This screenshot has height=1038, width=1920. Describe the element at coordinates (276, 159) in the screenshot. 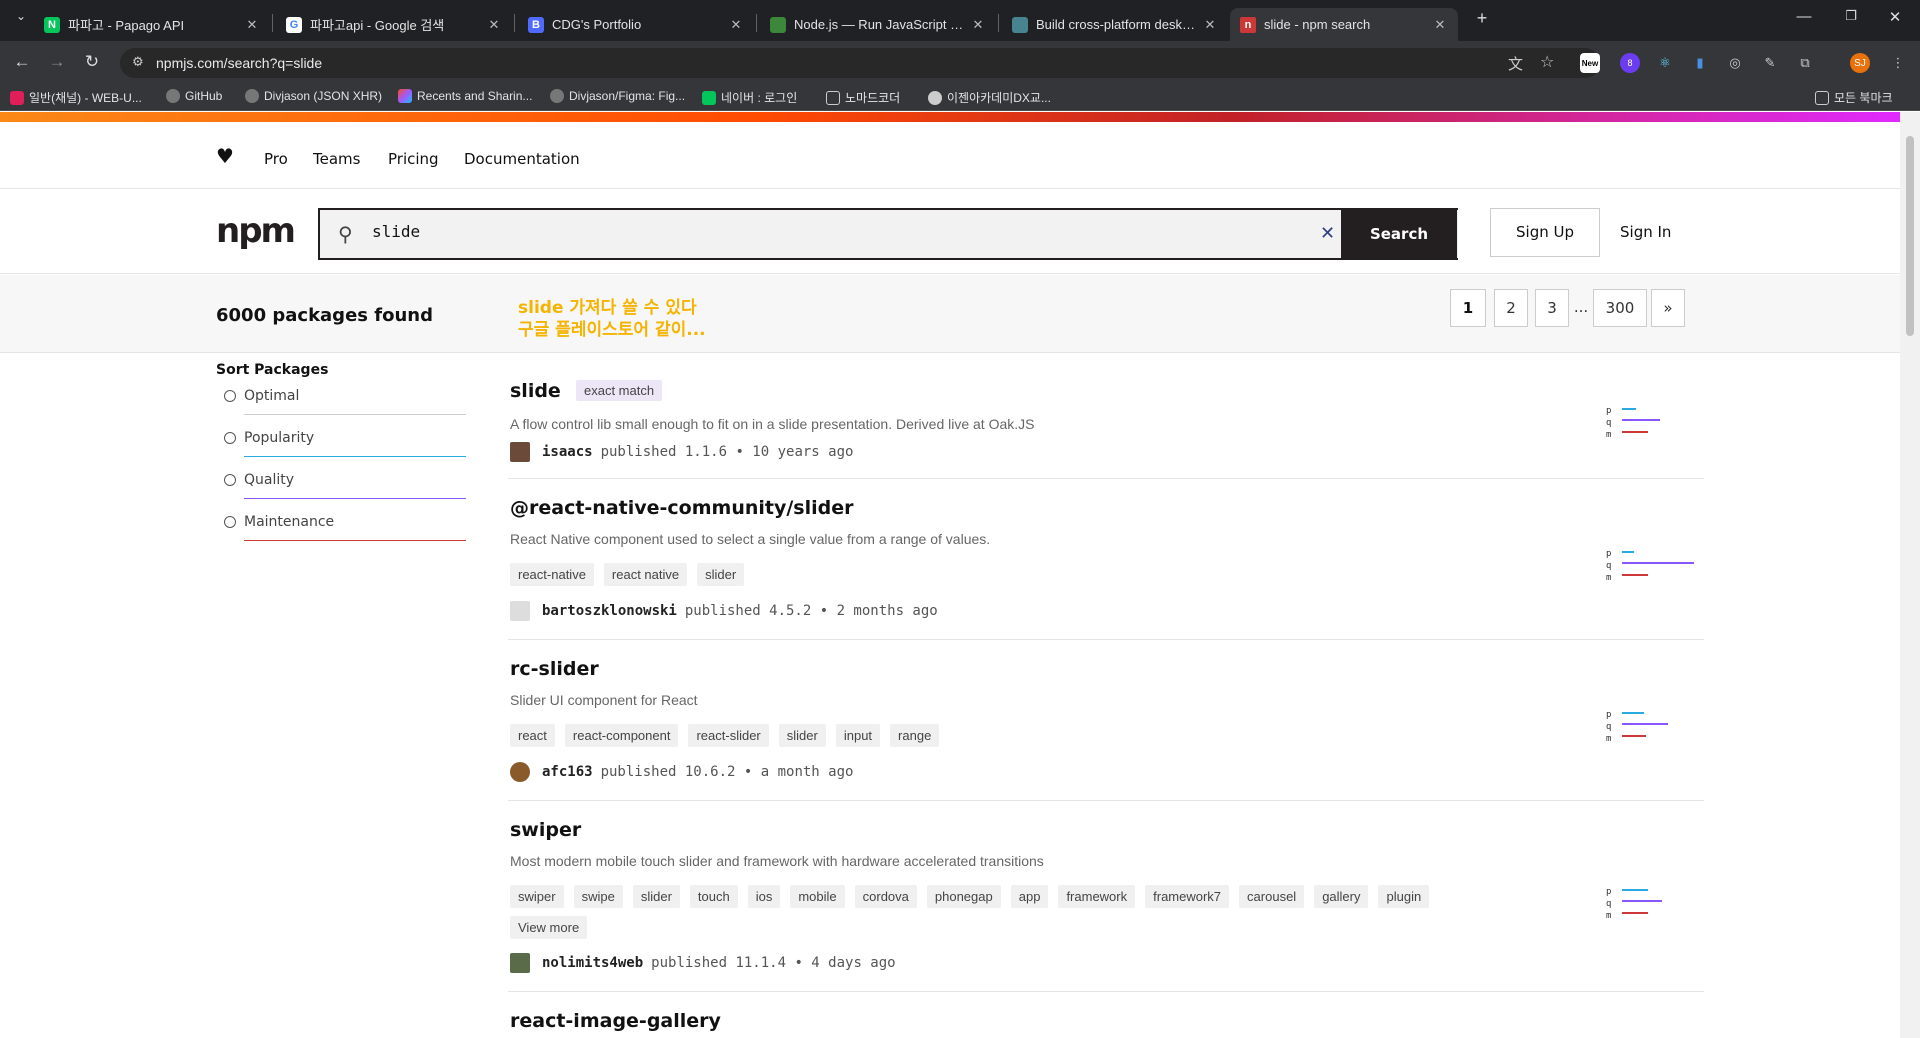

I see `nav-pro: Pro` at that location.